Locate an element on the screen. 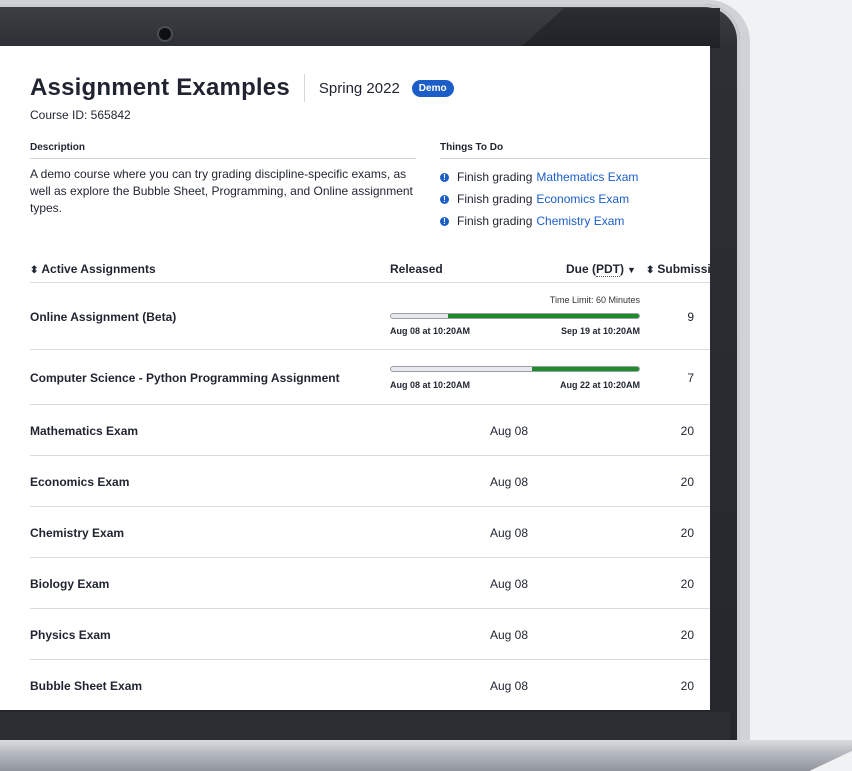 Image resolution: width=852 pixels, height=771 pixels. table-row: Chemistry Exam Aug 08 20 is located at coordinates (370, 532).